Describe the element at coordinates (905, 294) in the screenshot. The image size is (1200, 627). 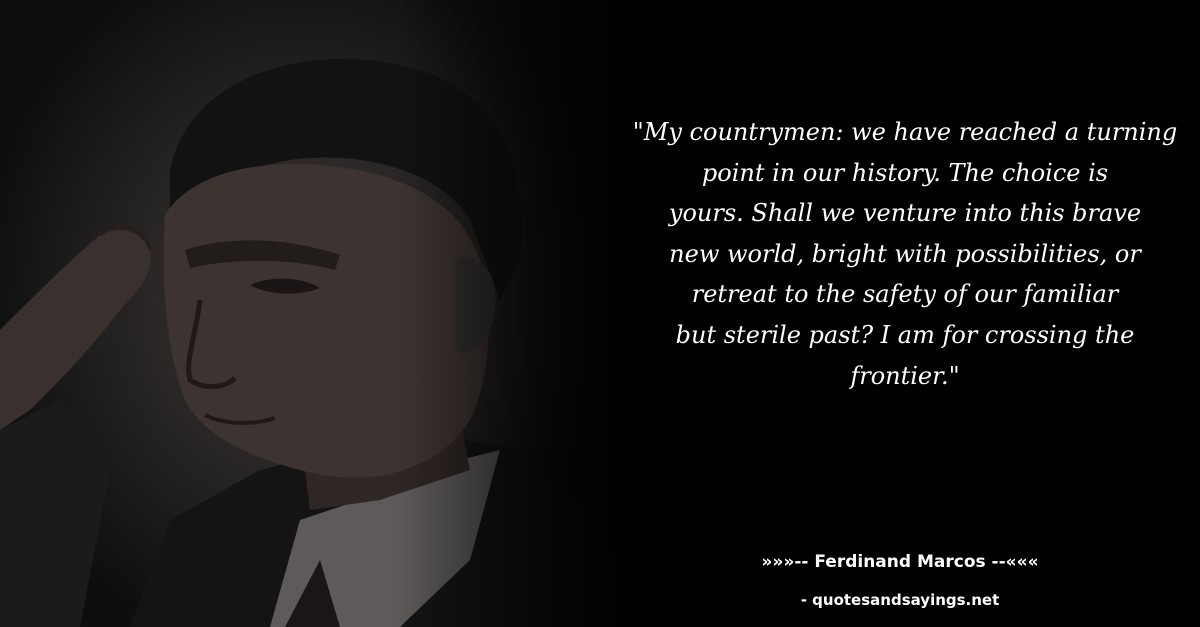
I see `quote-line: retreat to the safety of our familiar` at that location.